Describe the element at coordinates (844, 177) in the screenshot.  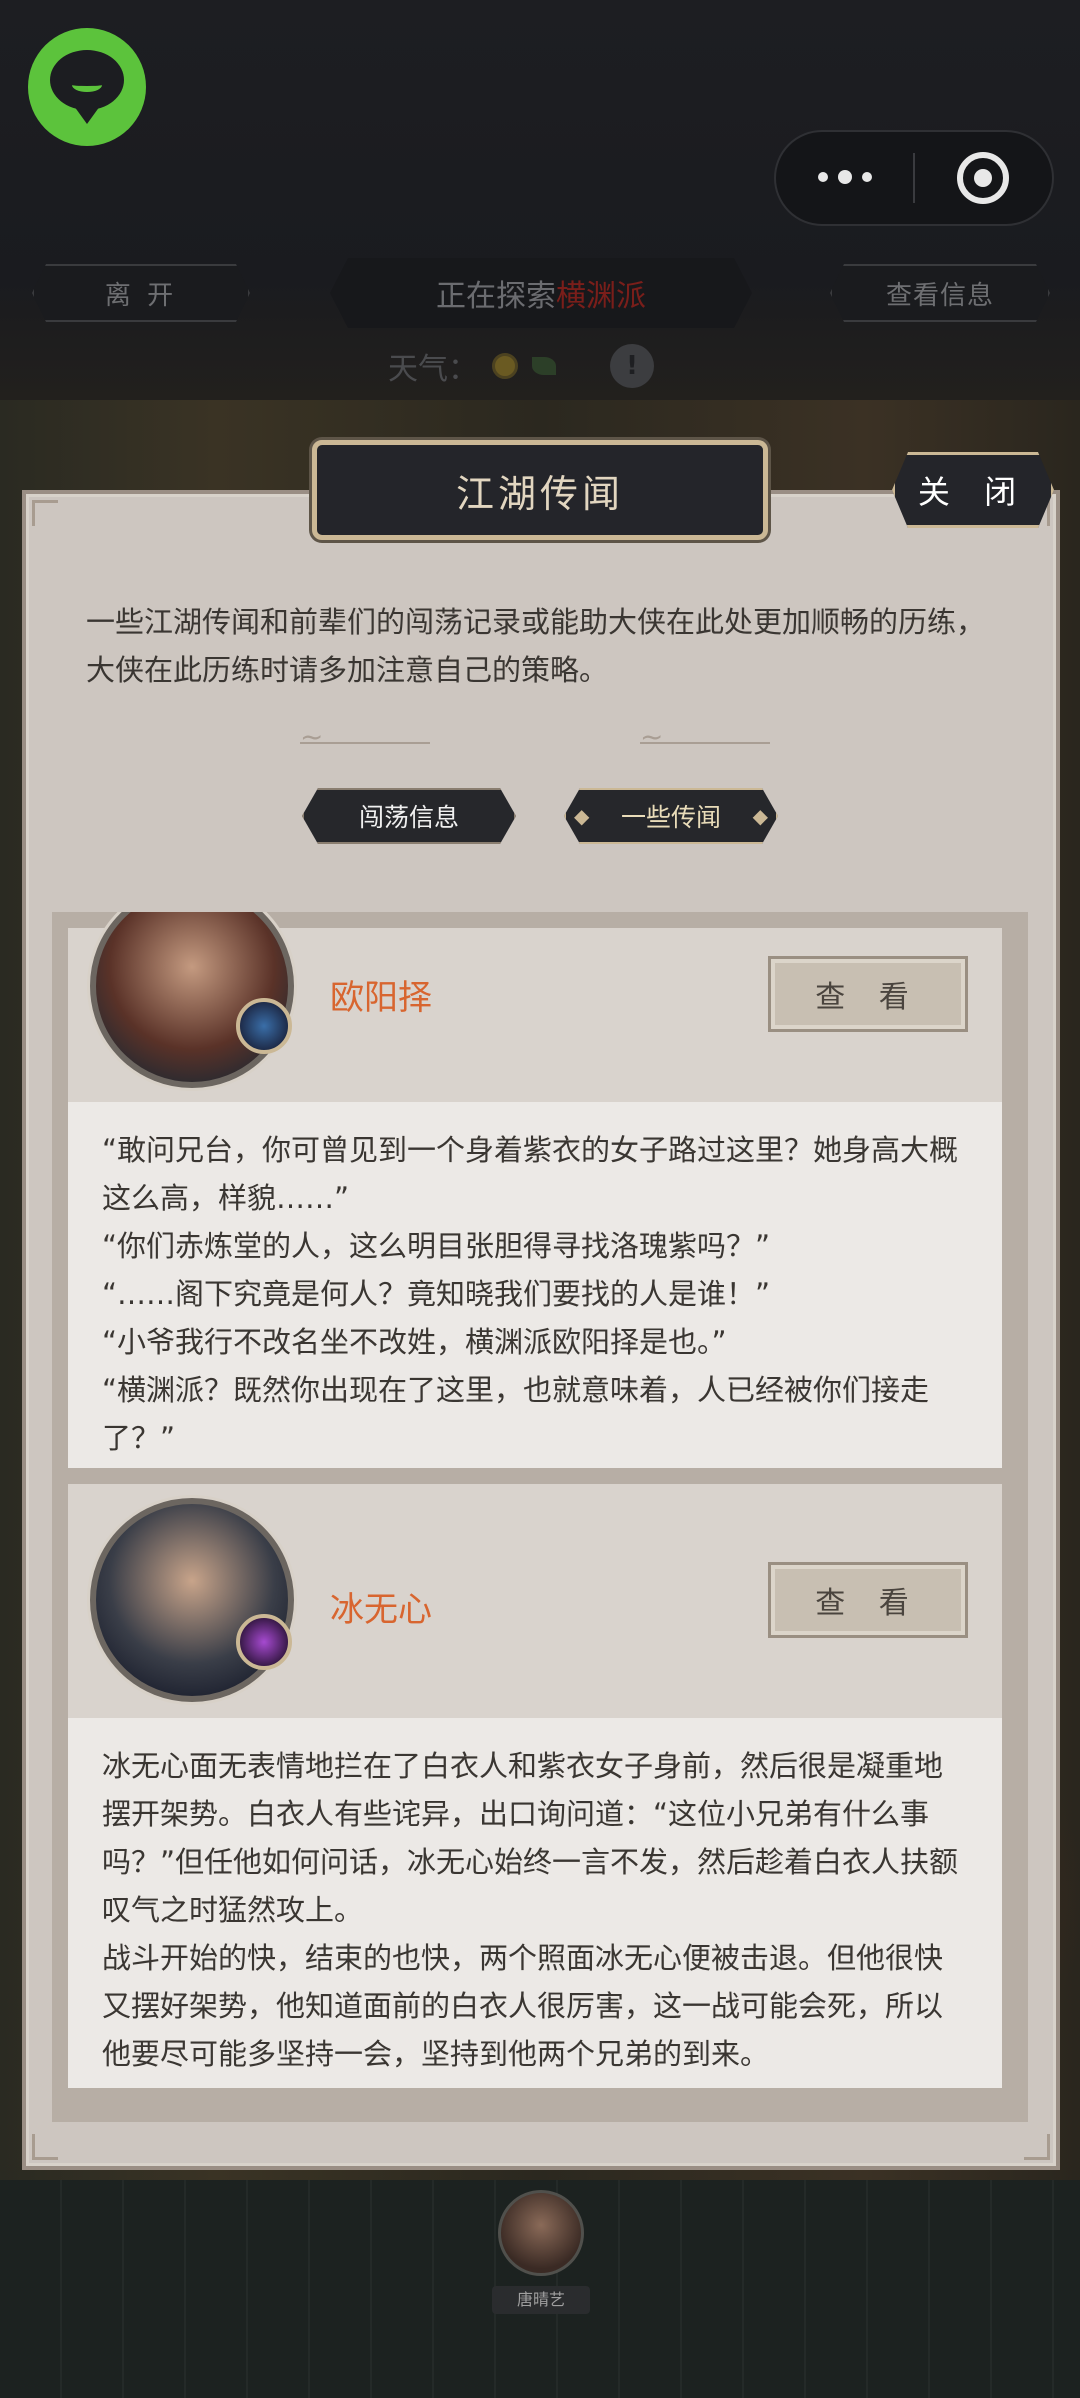
I see `more-options-icon` at that location.